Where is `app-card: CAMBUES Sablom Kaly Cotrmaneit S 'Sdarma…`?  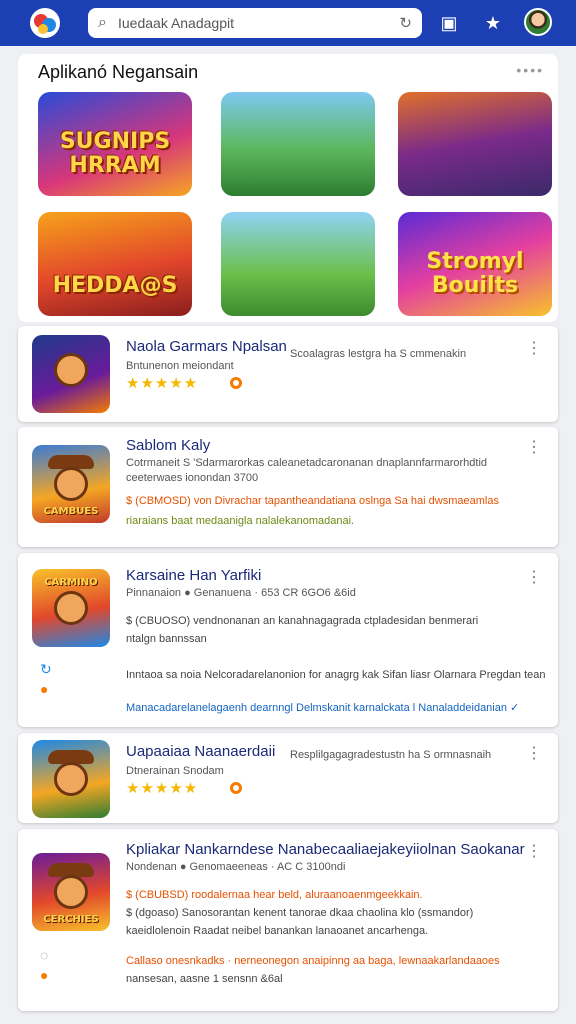
app-card: CAMBUES Sablom Kaly Cotrmaneit S 'Sdarma… is located at coordinates (288, 487).